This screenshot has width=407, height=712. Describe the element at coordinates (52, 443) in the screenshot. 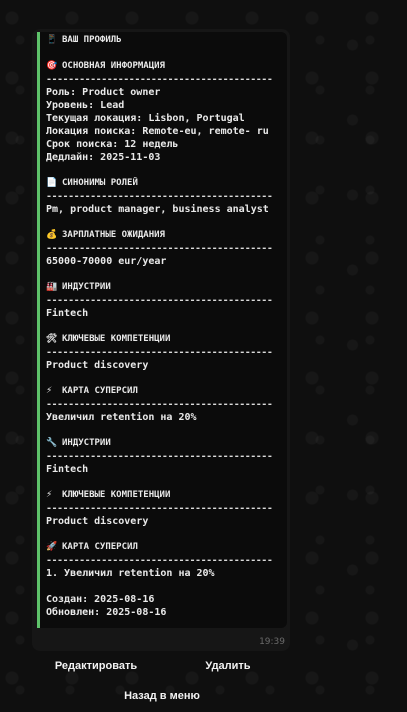

I see `wrench-icon: 🔧` at that location.